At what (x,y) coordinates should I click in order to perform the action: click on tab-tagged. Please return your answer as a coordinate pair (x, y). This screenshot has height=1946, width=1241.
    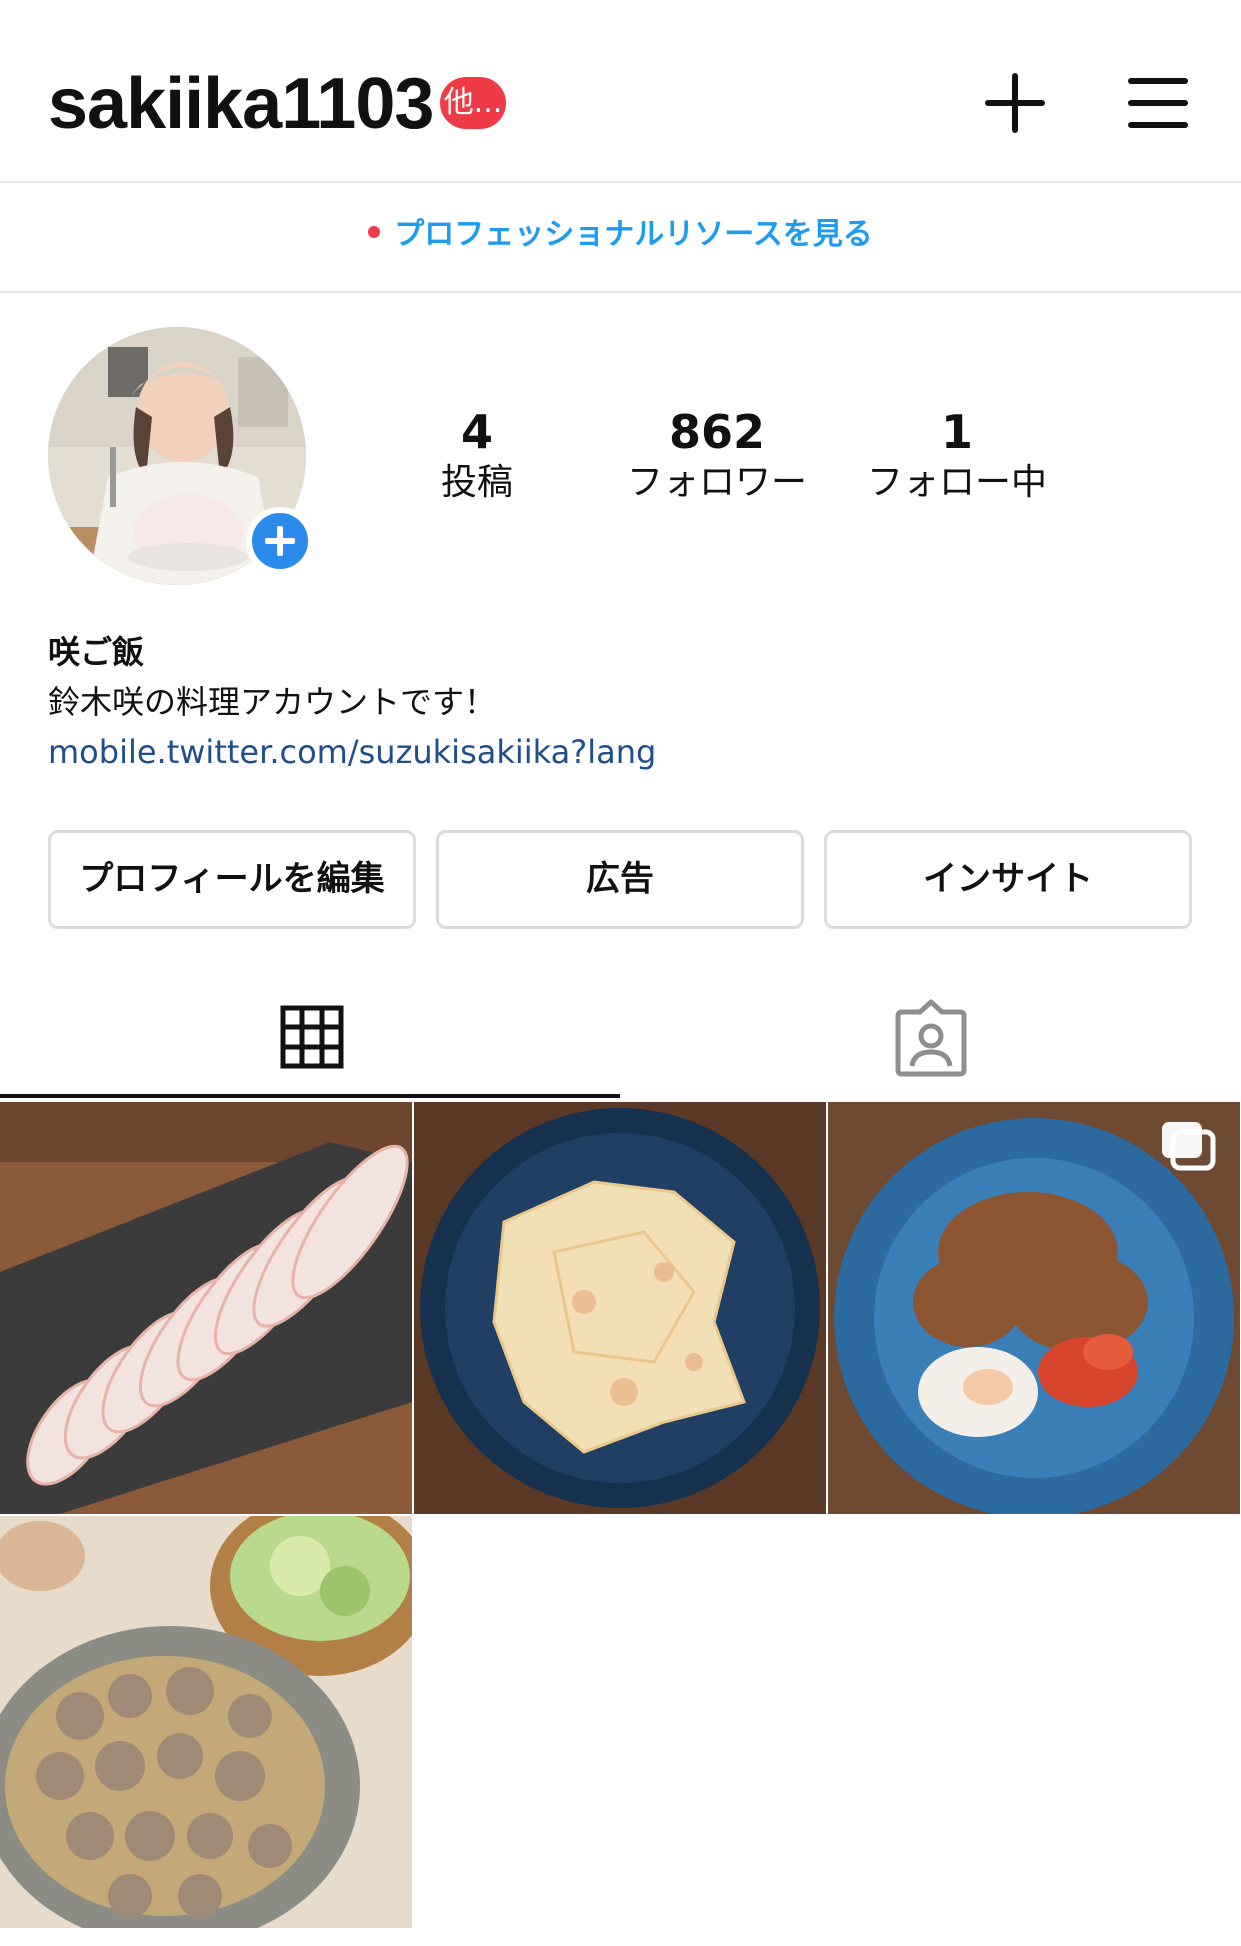
    Looking at the image, I should click on (930, 1045).